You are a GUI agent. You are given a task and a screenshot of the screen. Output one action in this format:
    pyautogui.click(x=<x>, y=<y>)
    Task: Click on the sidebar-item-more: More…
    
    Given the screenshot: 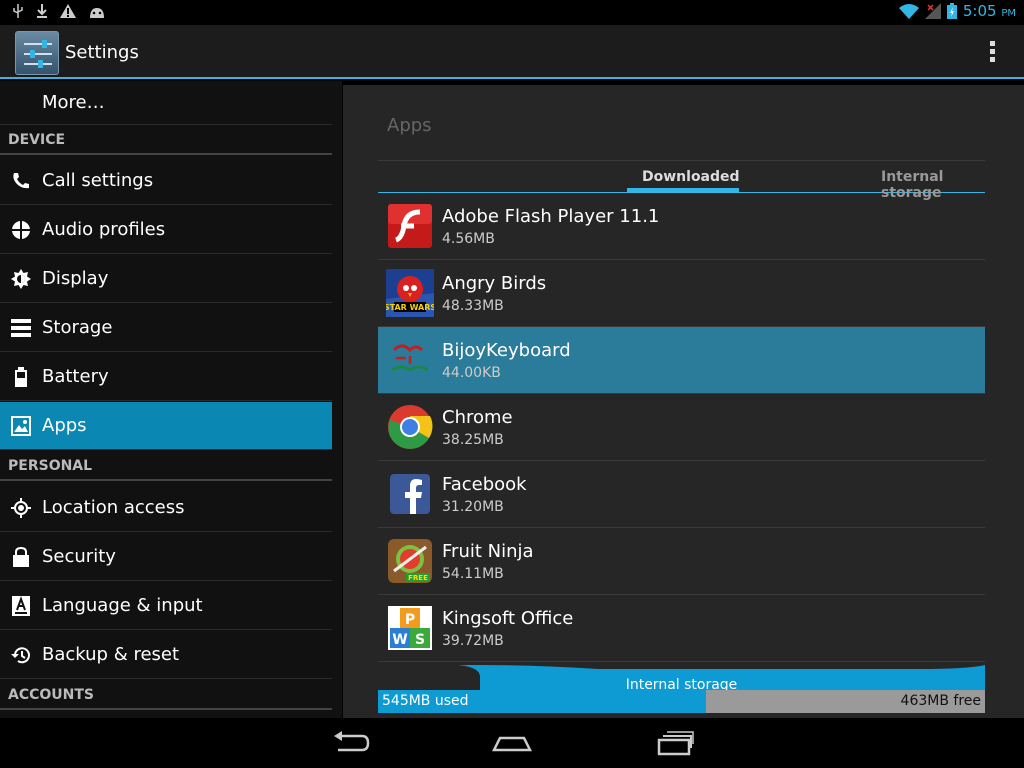 What is the action you would take?
    pyautogui.click(x=166, y=103)
    